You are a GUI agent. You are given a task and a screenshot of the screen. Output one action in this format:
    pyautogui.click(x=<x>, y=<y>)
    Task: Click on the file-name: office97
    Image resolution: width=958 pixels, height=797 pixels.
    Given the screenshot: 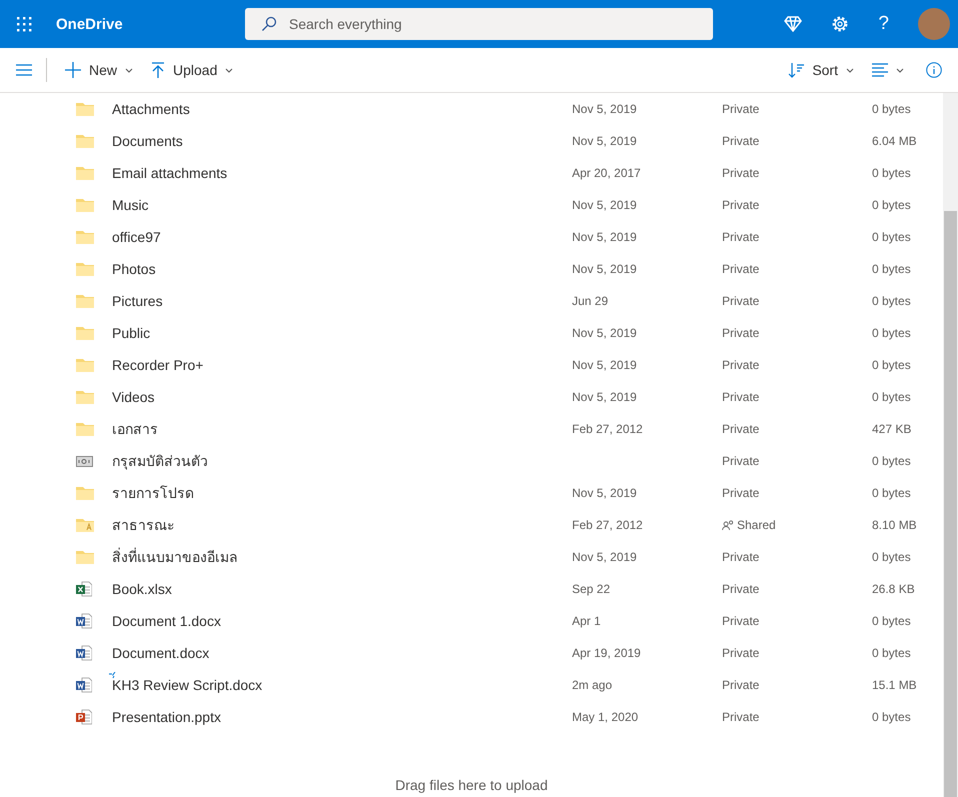 What is the action you would take?
    pyautogui.click(x=136, y=237)
    